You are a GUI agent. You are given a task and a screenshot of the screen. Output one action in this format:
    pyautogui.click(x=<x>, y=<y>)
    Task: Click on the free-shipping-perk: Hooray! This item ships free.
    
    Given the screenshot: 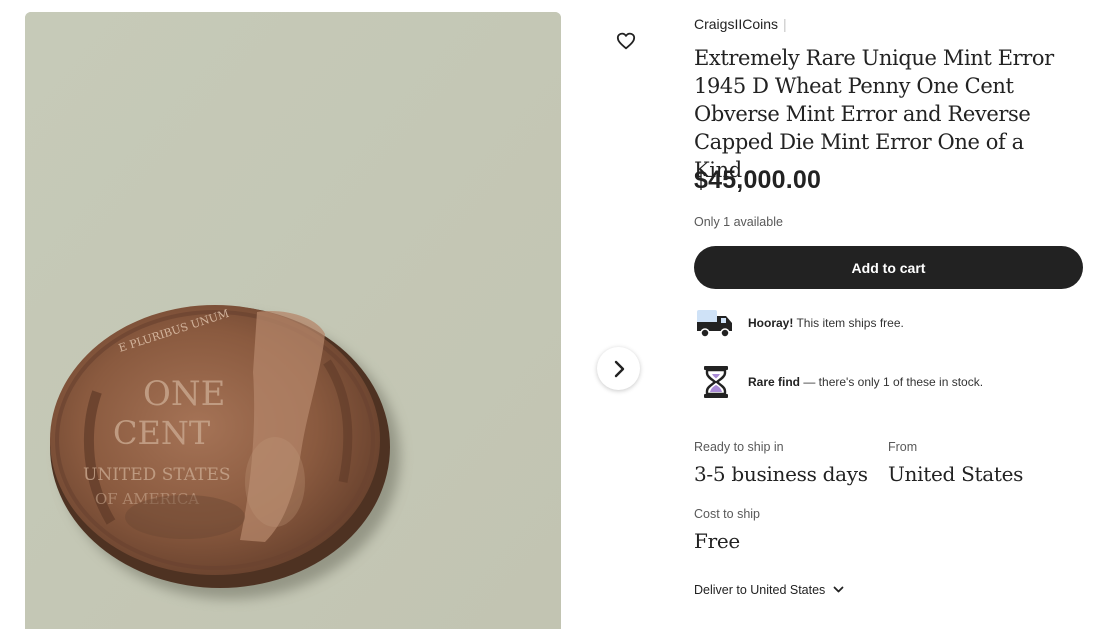 What is the action you would take?
    pyautogui.click(x=894, y=323)
    